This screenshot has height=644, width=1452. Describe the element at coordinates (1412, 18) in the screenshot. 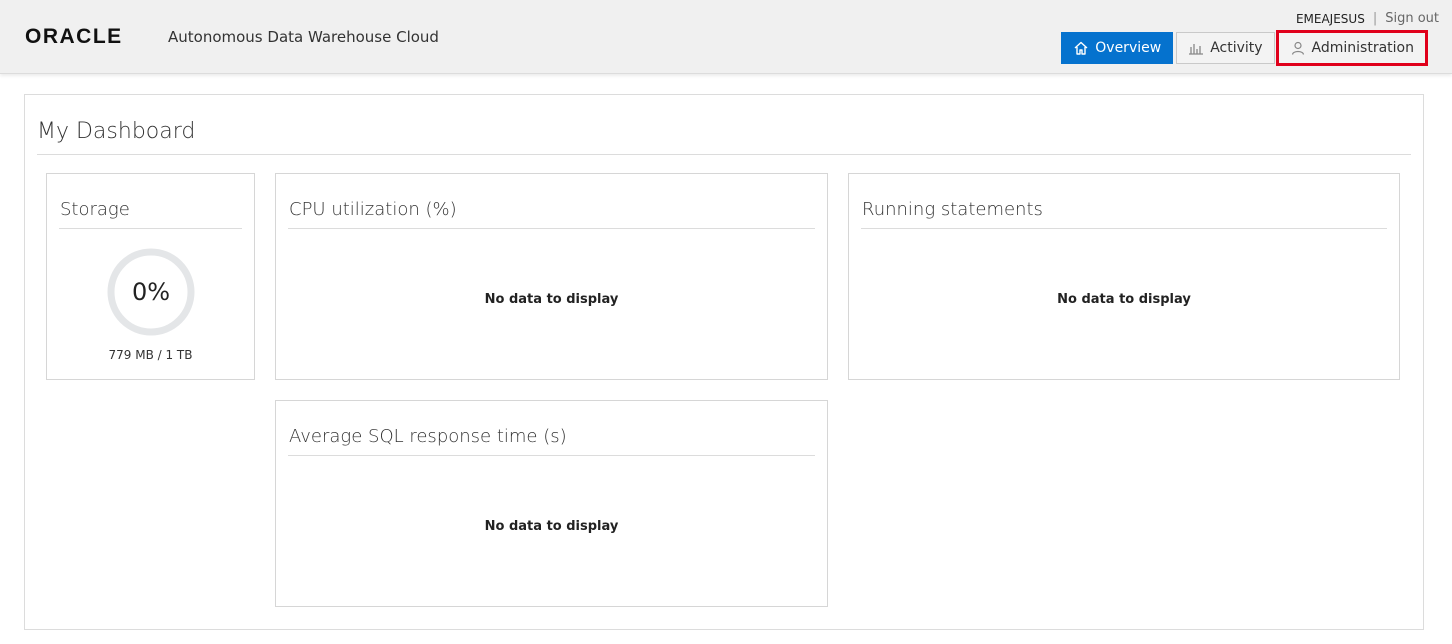

I see `sign-out-link: Sign out` at that location.